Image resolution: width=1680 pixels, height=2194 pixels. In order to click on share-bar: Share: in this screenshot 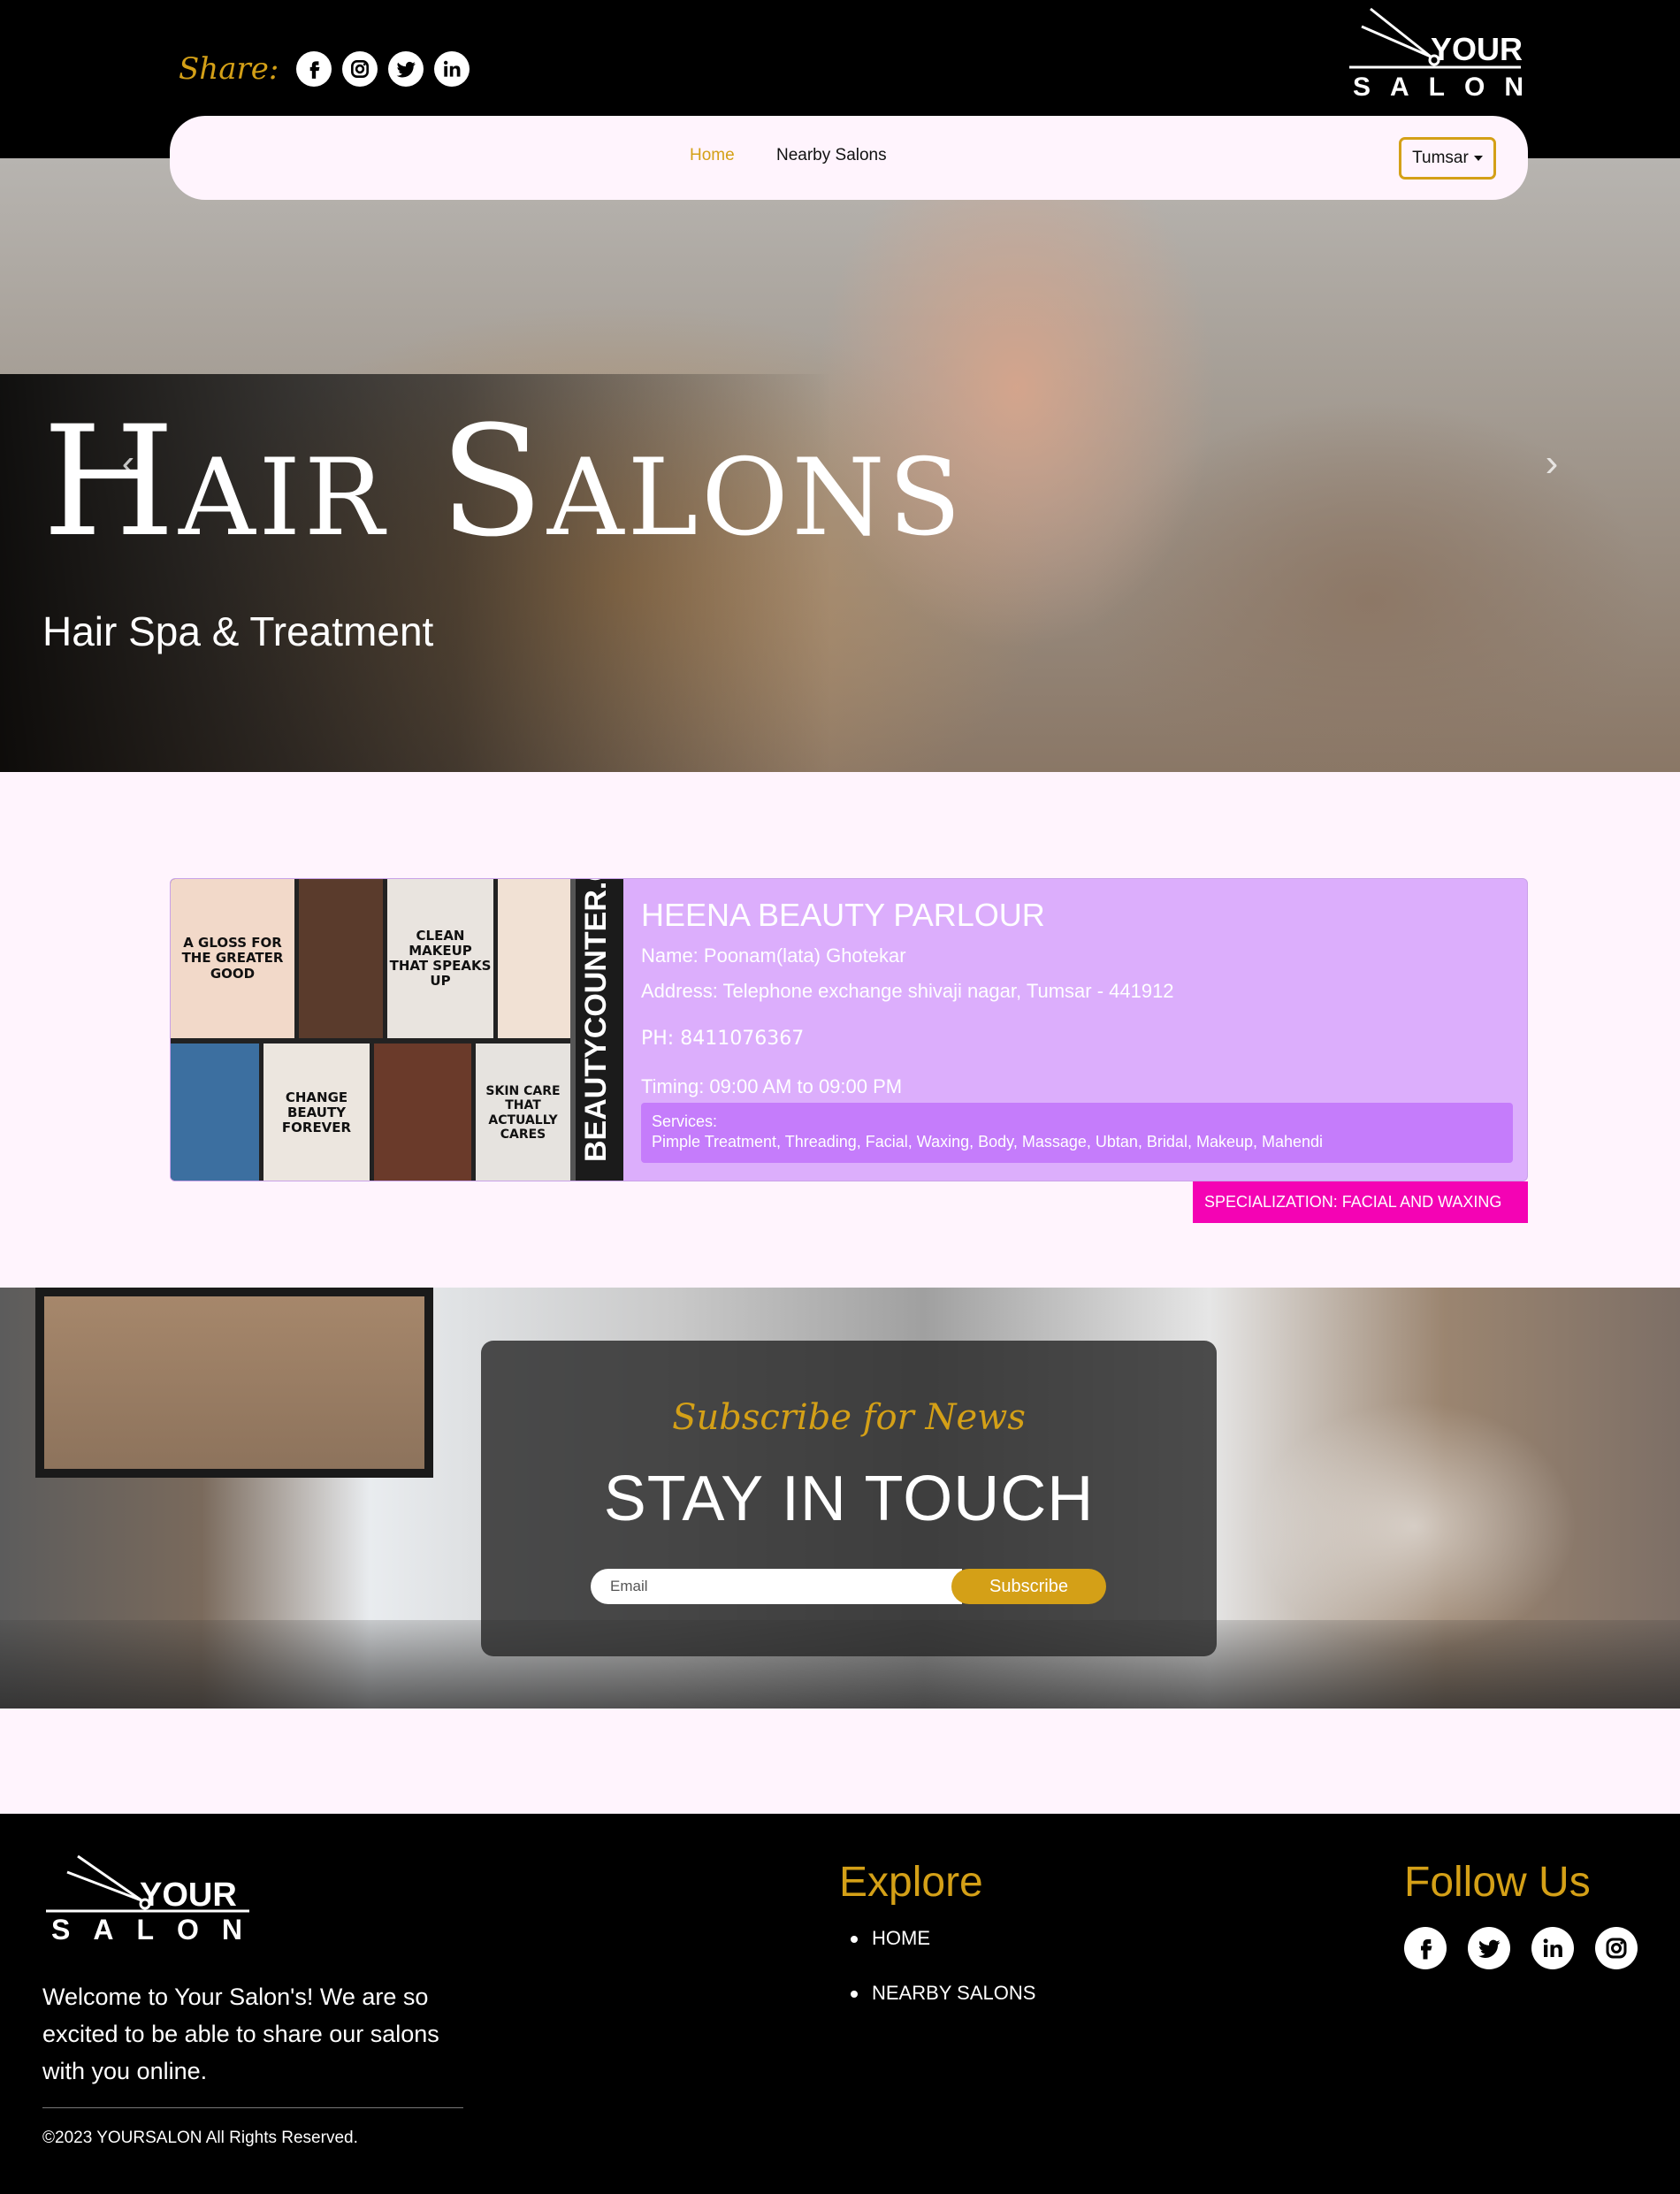, I will do `click(324, 69)`.